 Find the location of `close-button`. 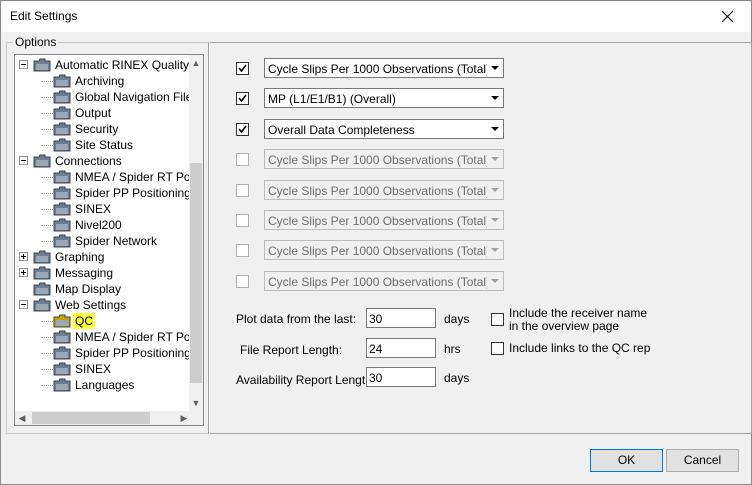

close-button is located at coordinates (728, 16).